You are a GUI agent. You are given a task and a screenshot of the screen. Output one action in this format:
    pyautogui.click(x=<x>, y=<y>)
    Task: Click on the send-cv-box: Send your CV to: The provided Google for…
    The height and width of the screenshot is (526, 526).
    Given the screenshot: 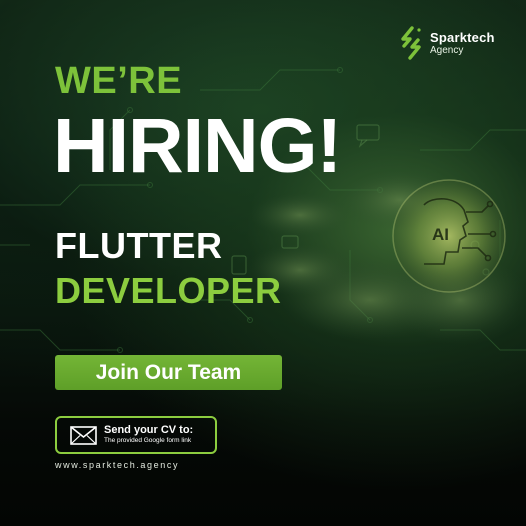 What is the action you would take?
    pyautogui.click(x=136, y=435)
    